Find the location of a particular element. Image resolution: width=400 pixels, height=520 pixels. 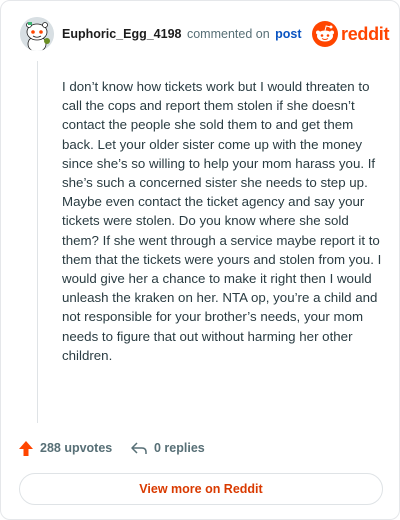

reddit-logo: reddit is located at coordinates (351, 34).